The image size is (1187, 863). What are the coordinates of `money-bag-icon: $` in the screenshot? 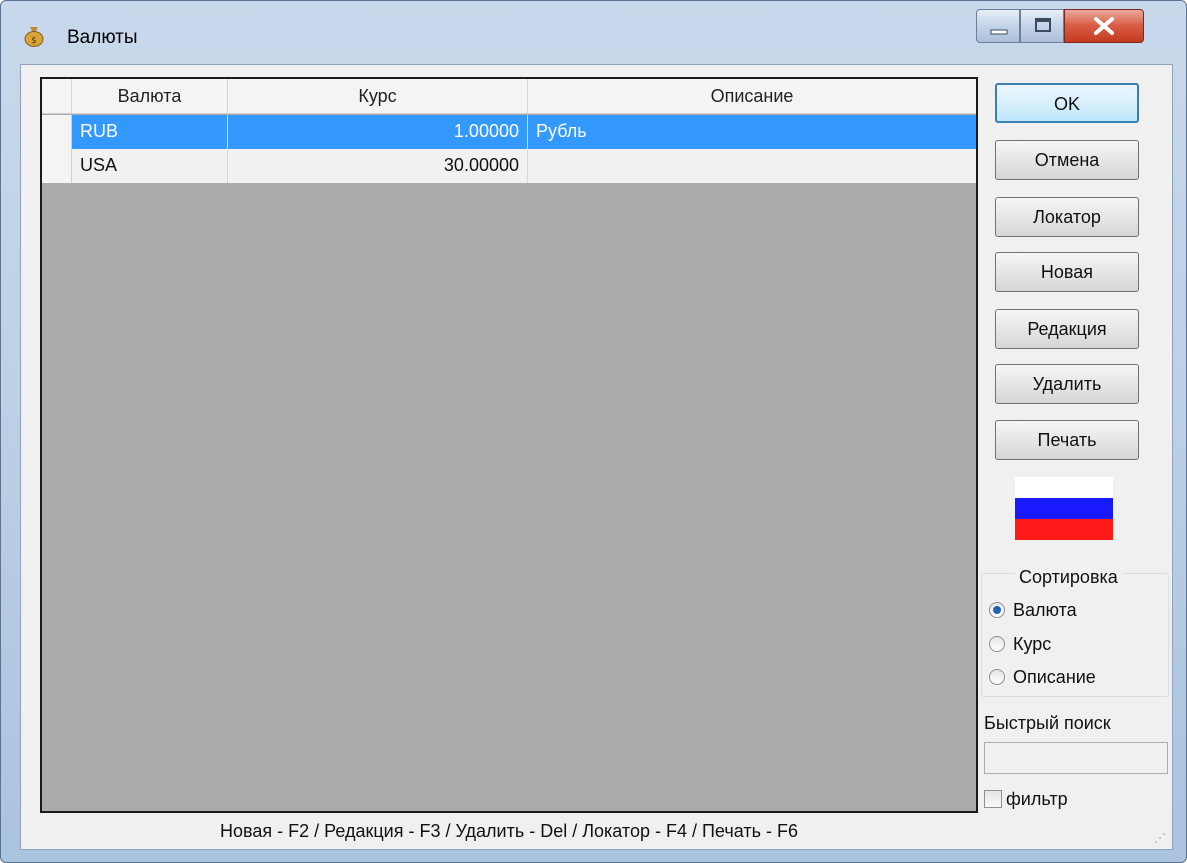 It's located at (34, 37).